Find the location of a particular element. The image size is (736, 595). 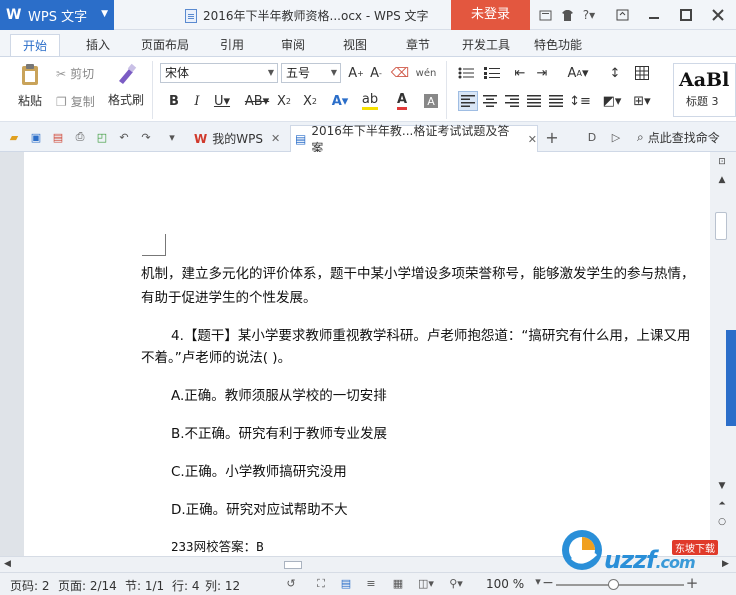

status-column: 列: 12 is located at coordinates (223, 586).